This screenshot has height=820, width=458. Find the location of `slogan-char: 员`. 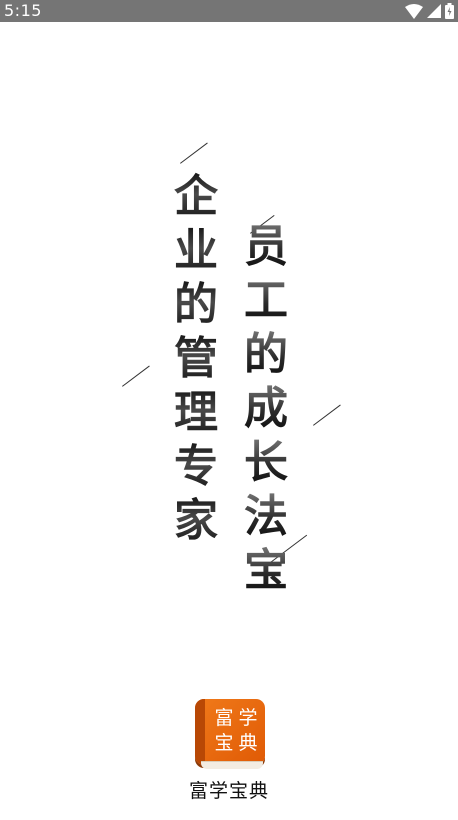

slogan-char: 员 is located at coordinates (266, 246).